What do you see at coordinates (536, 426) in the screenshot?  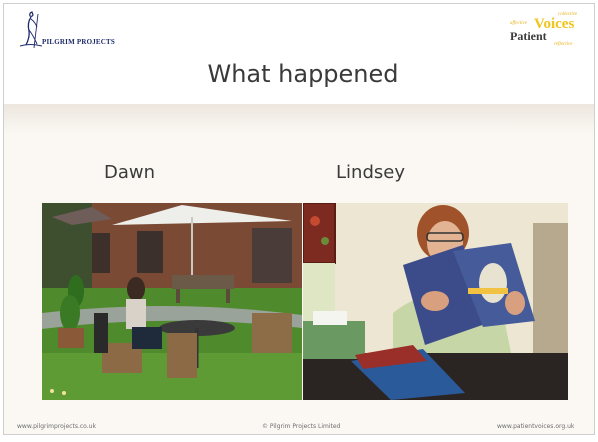 I see `footer-right-url: www.patientvoices.org.uk` at bounding box center [536, 426].